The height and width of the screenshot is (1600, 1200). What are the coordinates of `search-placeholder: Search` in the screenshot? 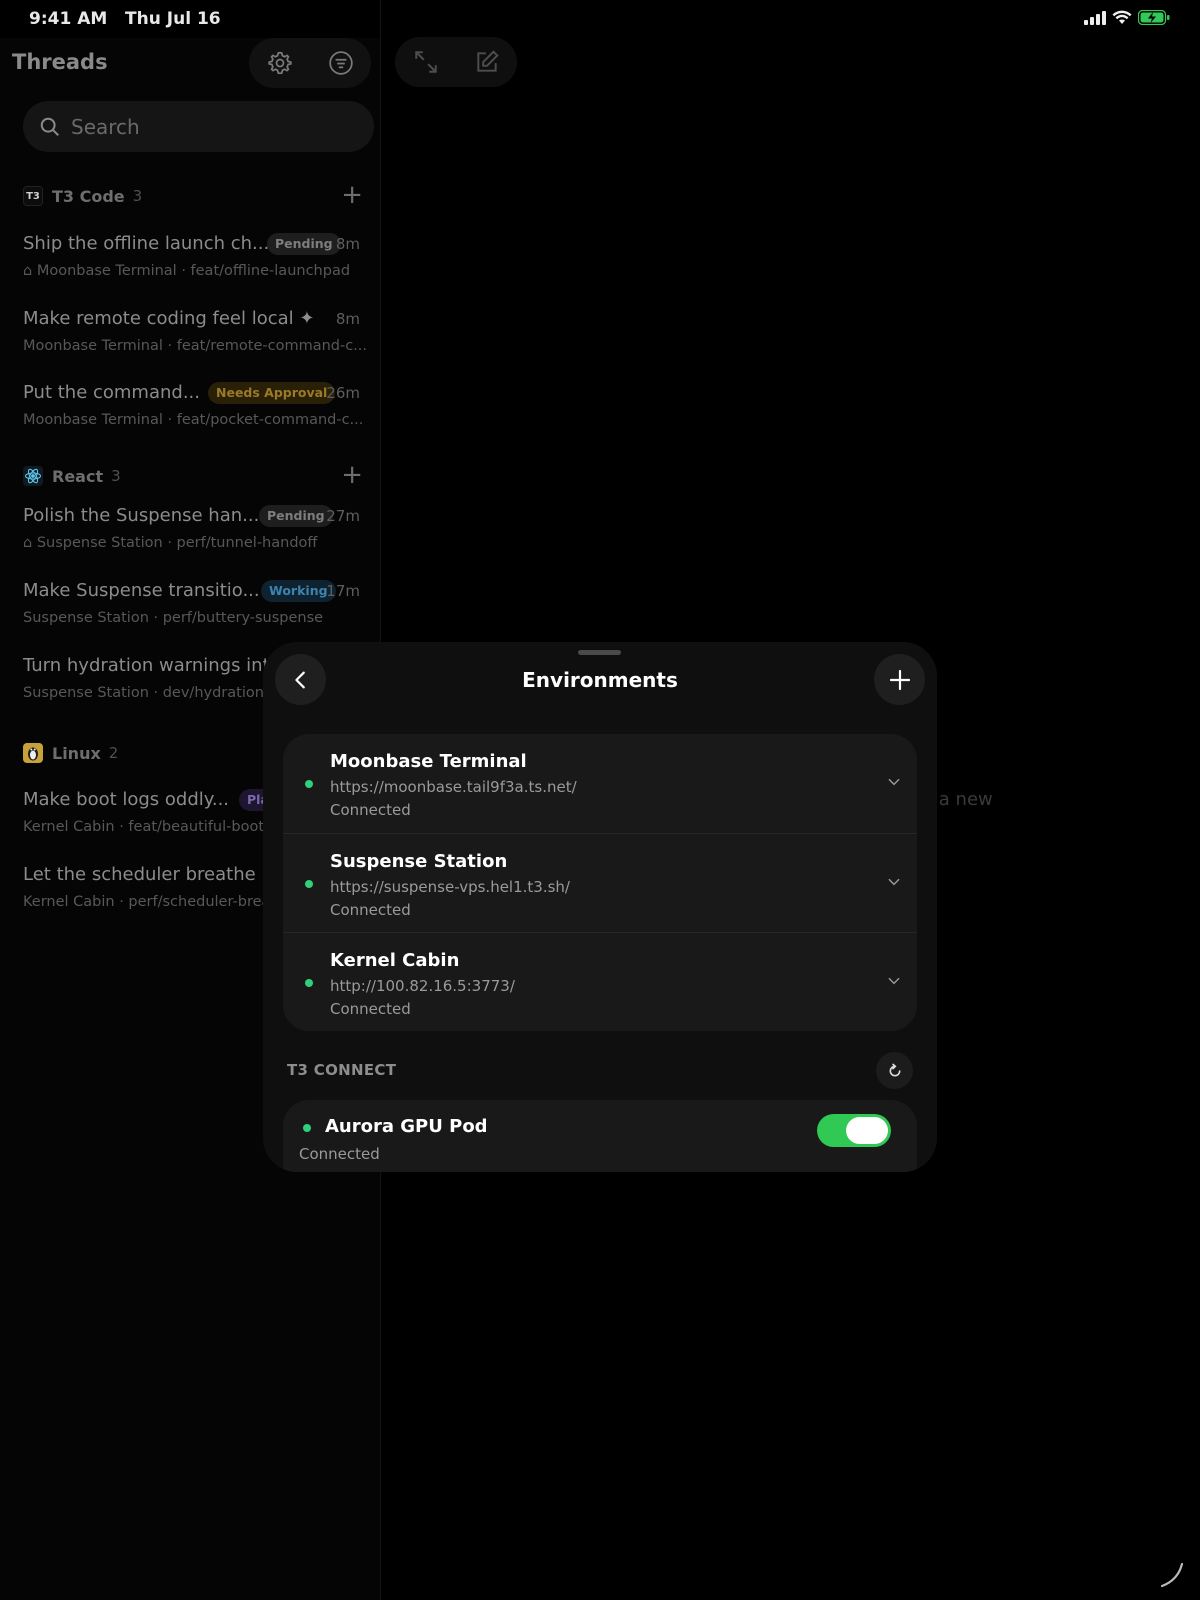 It's located at (105, 126).